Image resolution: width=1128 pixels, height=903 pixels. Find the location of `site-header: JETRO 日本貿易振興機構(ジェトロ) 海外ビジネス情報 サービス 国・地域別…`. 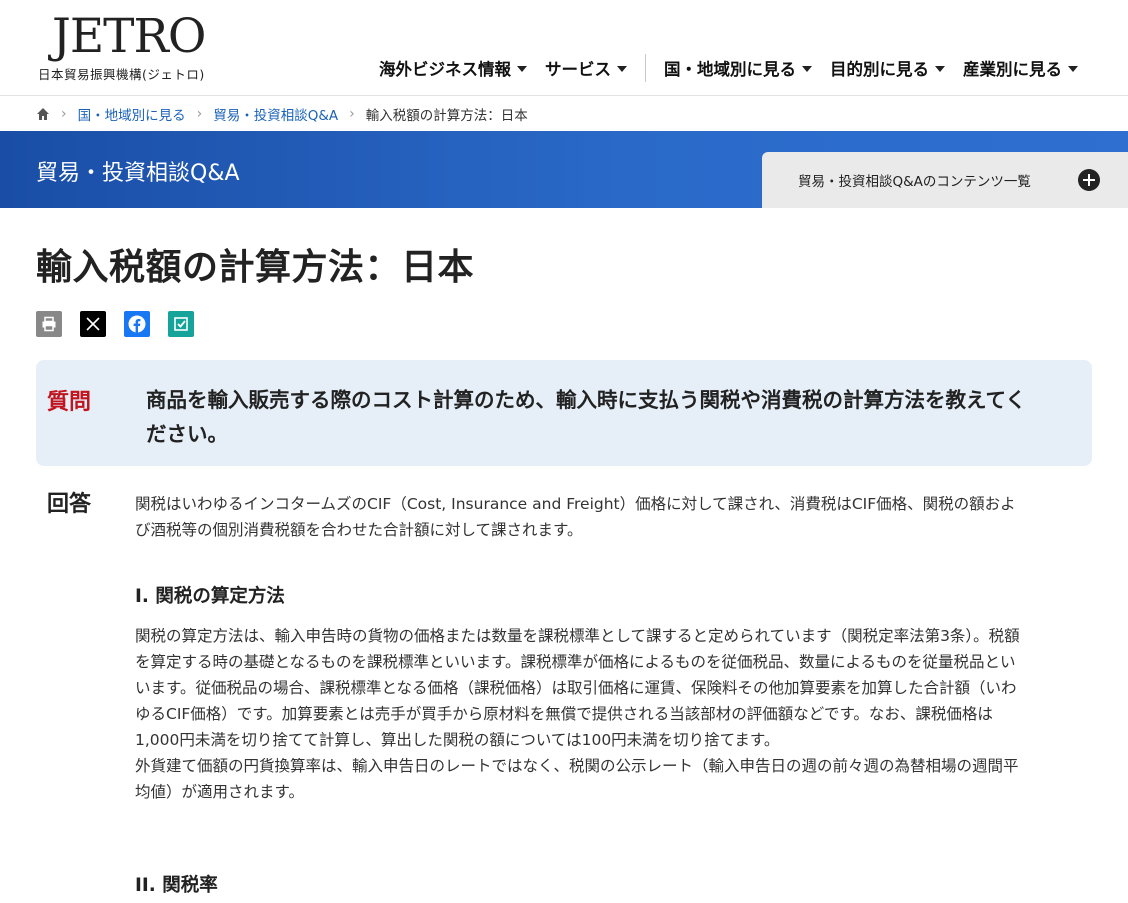

site-header: JETRO 日本貿易振興機構(ジェトロ) 海外ビジネス情報 サービス 国・地域別… is located at coordinates (564, 48).